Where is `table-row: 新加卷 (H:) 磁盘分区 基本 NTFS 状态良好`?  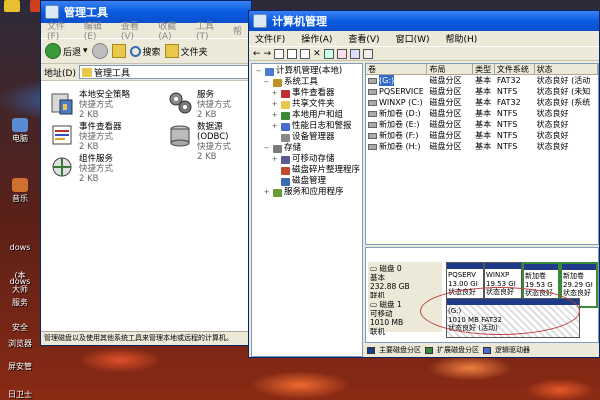 table-row: 新加卷 (H:) 磁盘分区 基本 NTFS 状态良好 is located at coordinates (482, 146).